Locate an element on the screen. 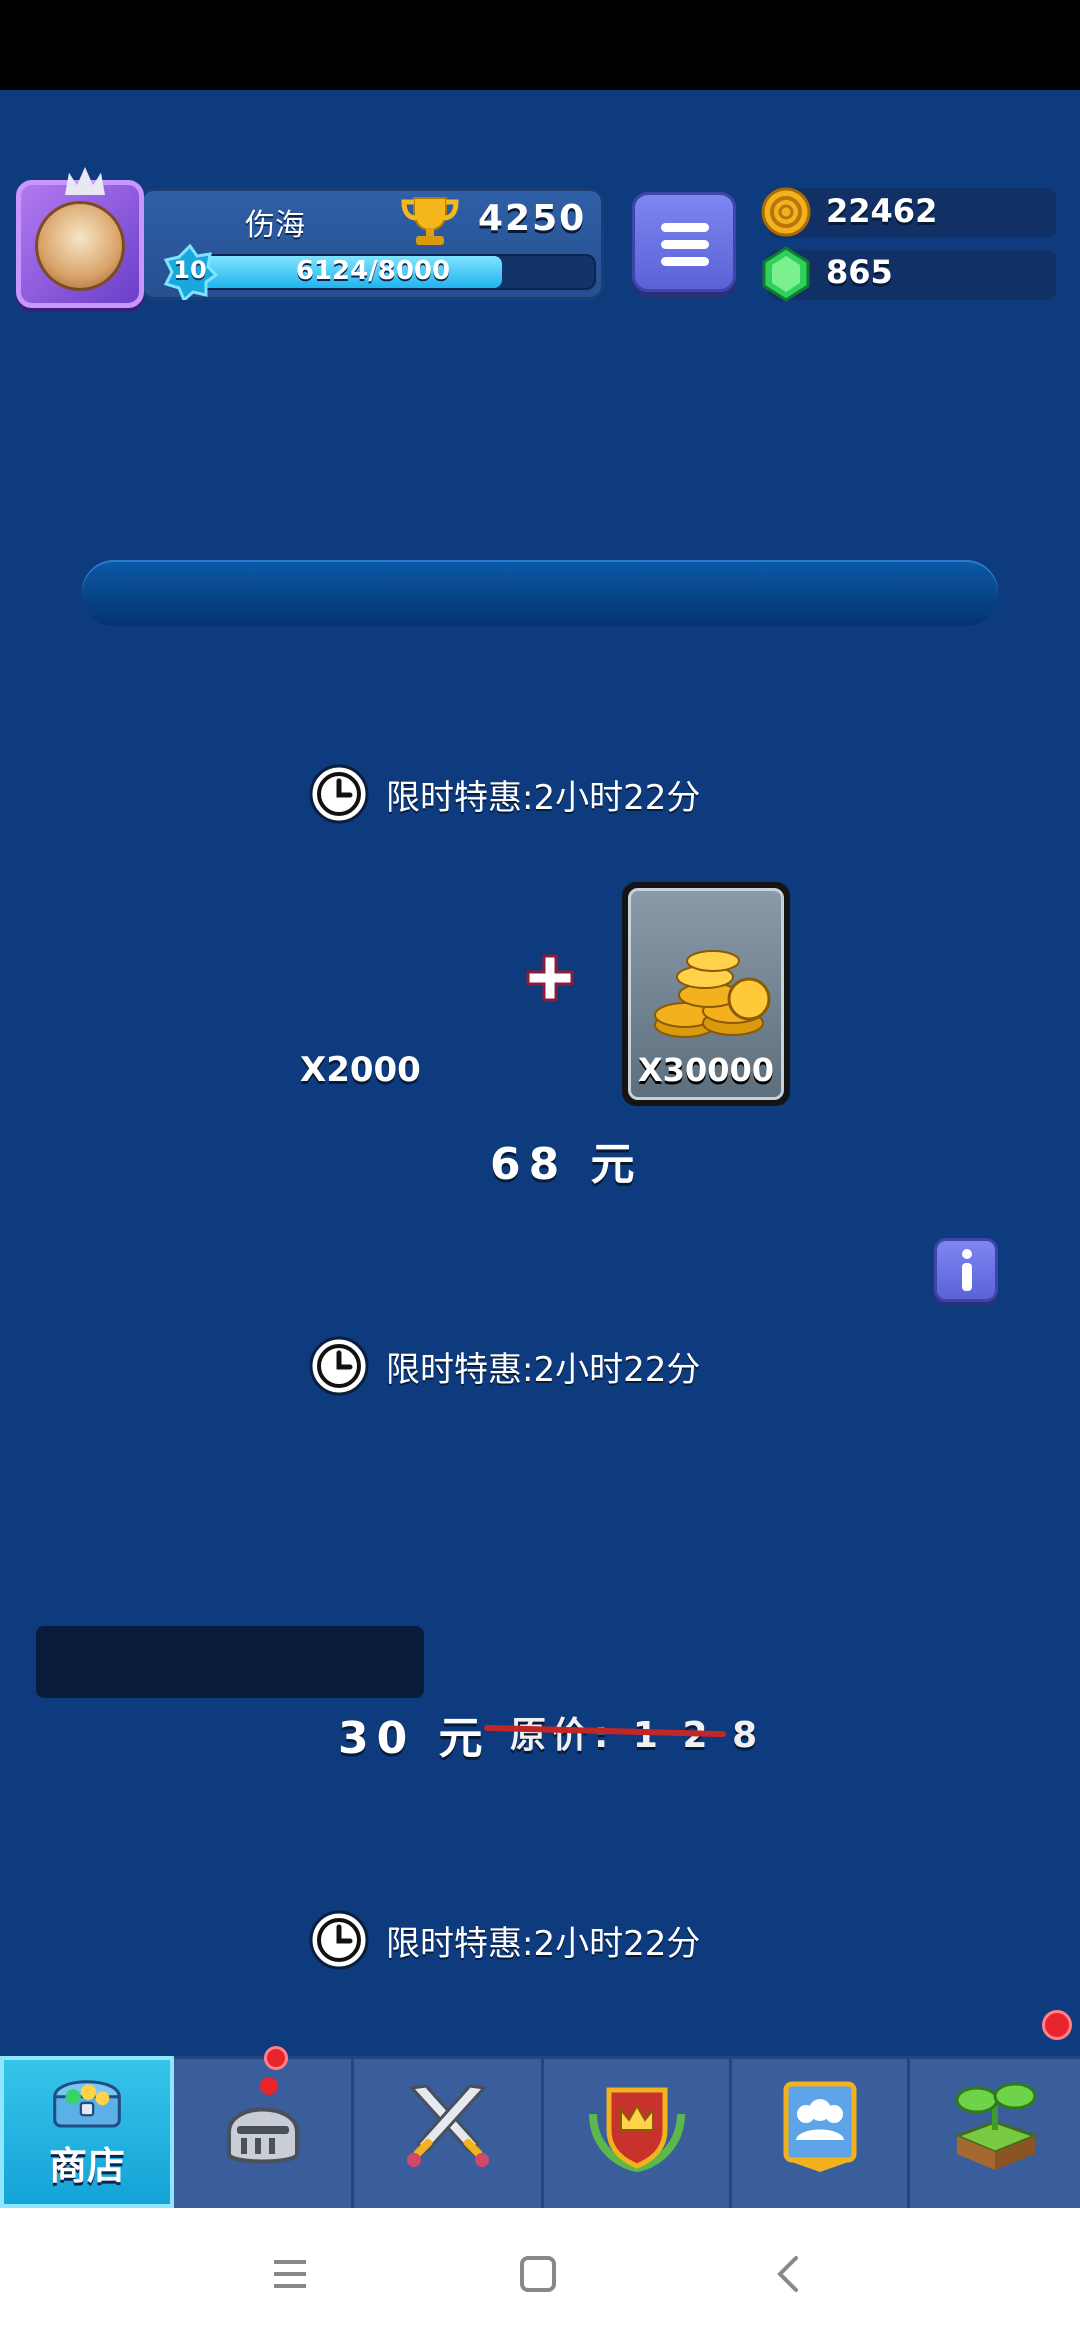 The image size is (1080, 2340). recent-apps-icon is located at coordinates (290, 2274).